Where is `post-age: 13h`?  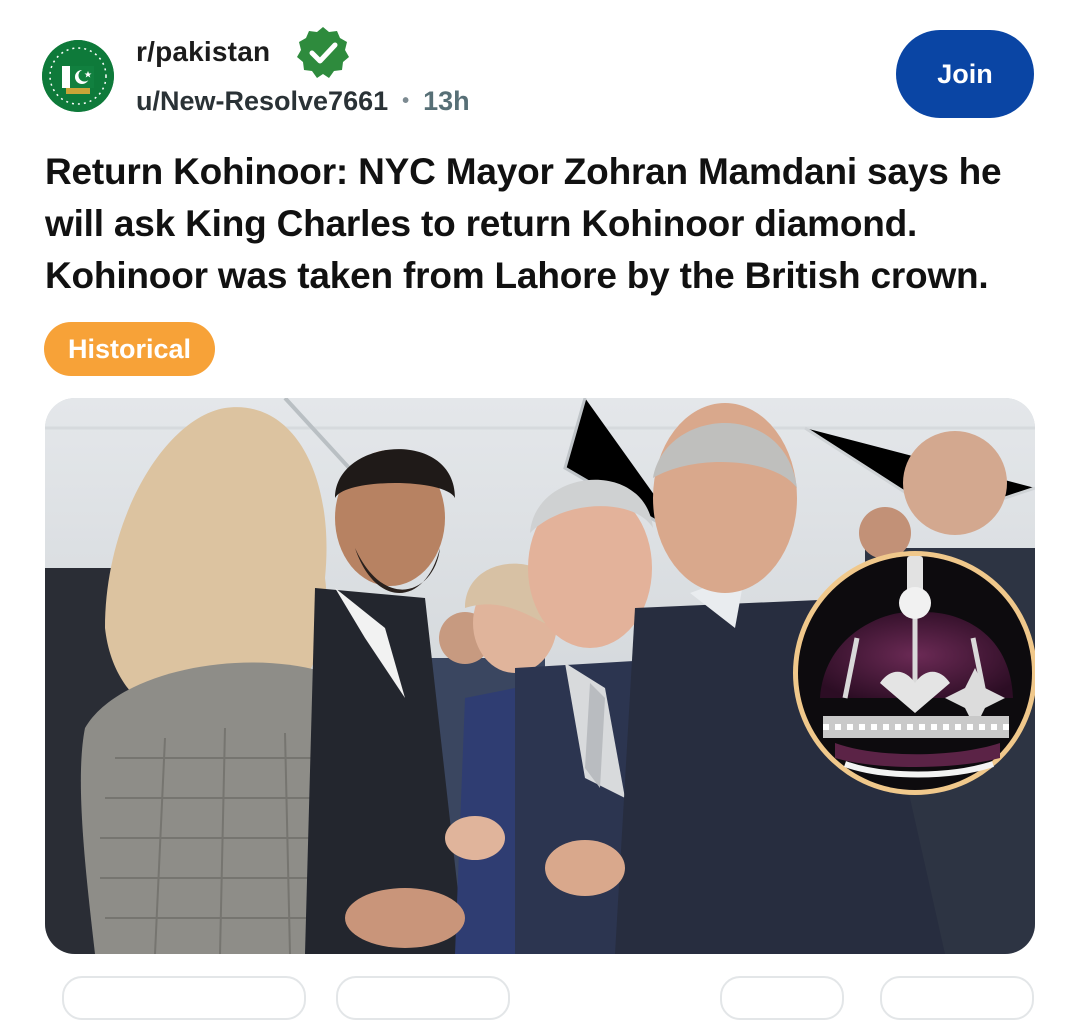
post-age: 13h is located at coordinates (446, 101).